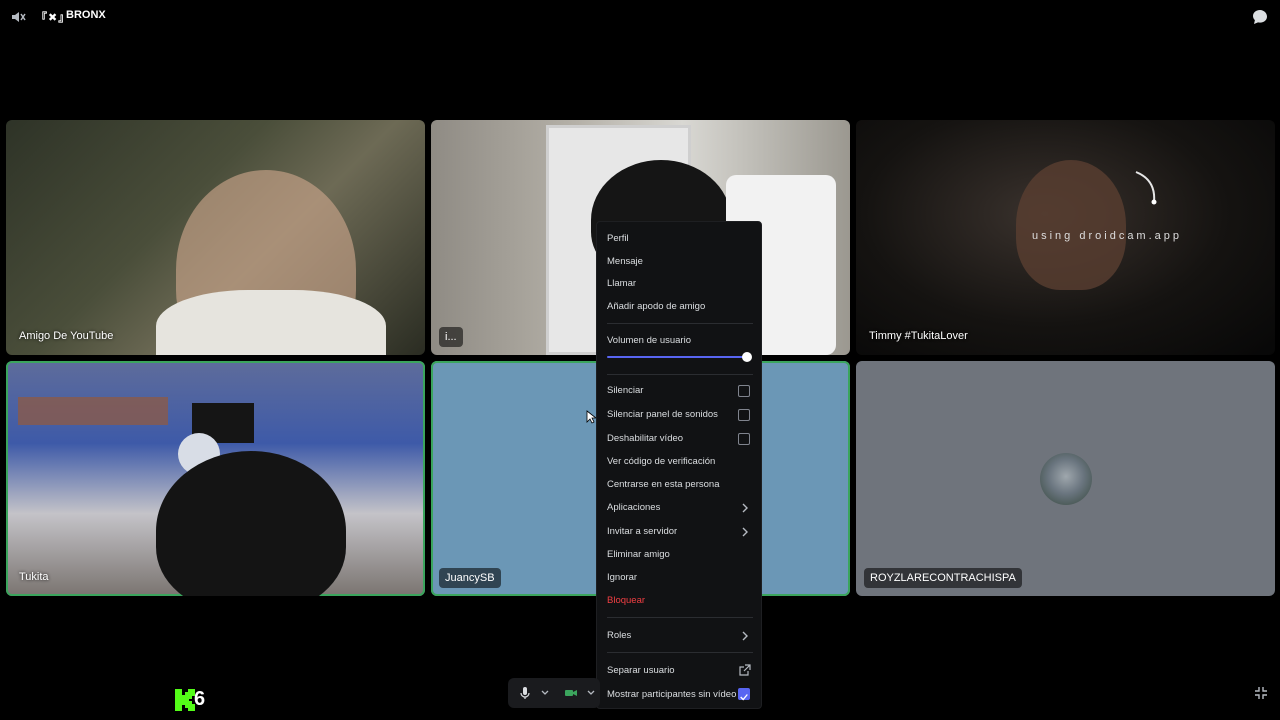 The image size is (1280, 720). I want to click on menu-item-popout: Separar usuario, so click(641, 670).